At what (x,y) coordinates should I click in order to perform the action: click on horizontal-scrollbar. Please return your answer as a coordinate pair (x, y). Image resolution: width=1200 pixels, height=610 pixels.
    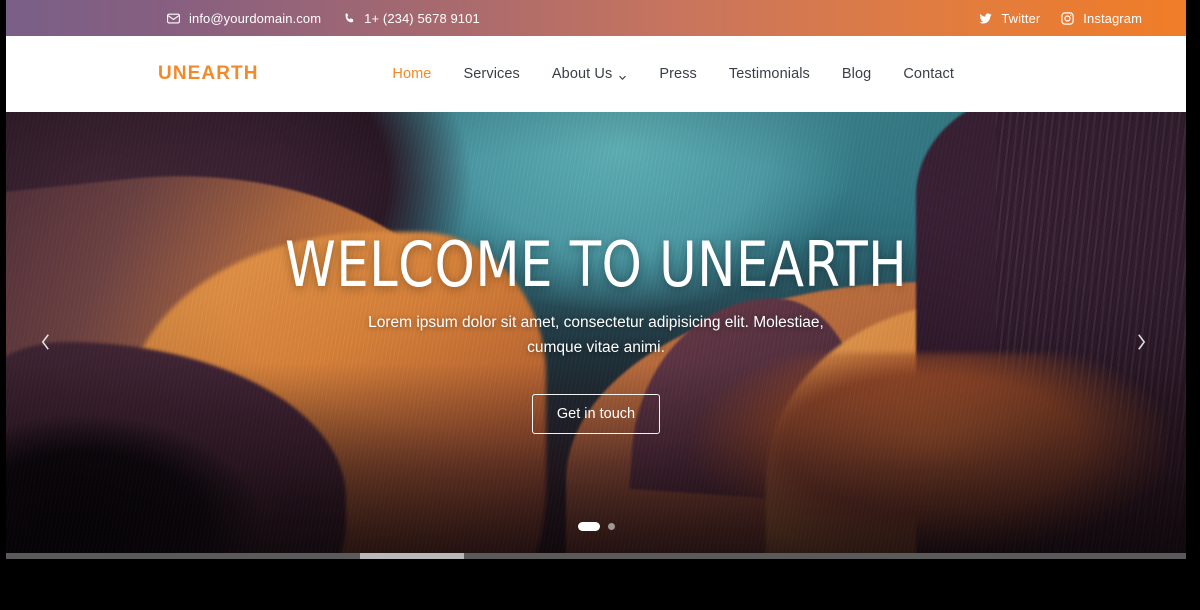
    Looking at the image, I should click on (596, 556).